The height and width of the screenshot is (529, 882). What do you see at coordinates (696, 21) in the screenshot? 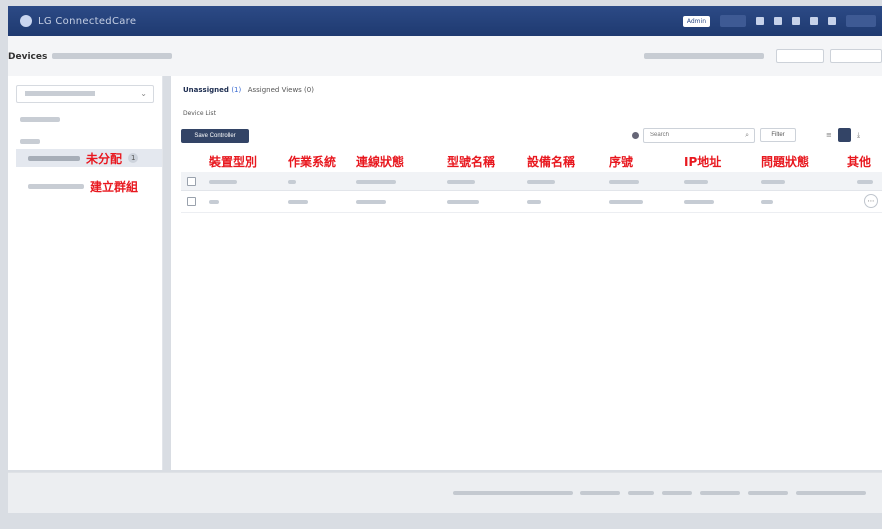
I see `admin-badge: Admin` at bounding box center [696, 21].